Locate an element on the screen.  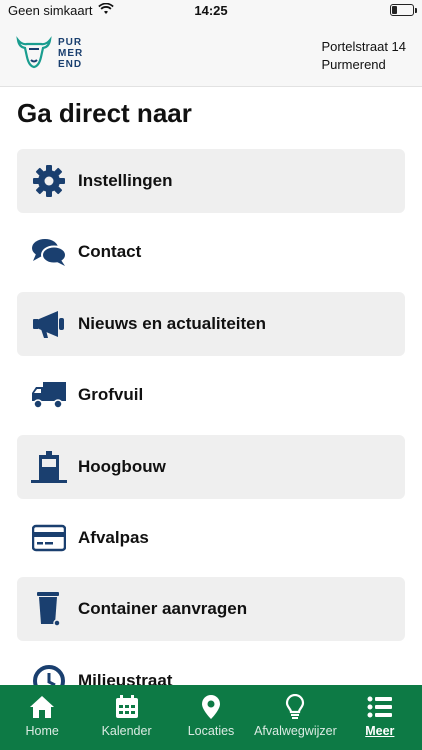
tab-label: Kalender is located at coordinates (126, 731).